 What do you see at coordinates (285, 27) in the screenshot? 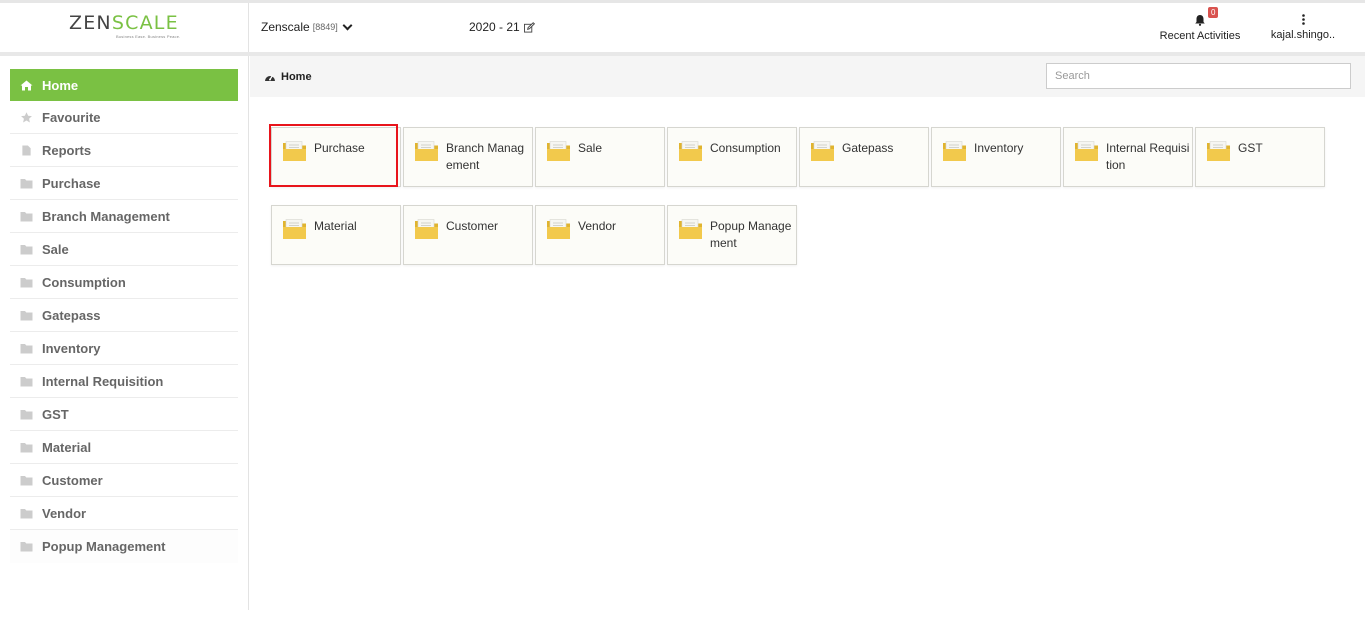
I see `company-name: Zenscale` at bounding box center [285, 27].